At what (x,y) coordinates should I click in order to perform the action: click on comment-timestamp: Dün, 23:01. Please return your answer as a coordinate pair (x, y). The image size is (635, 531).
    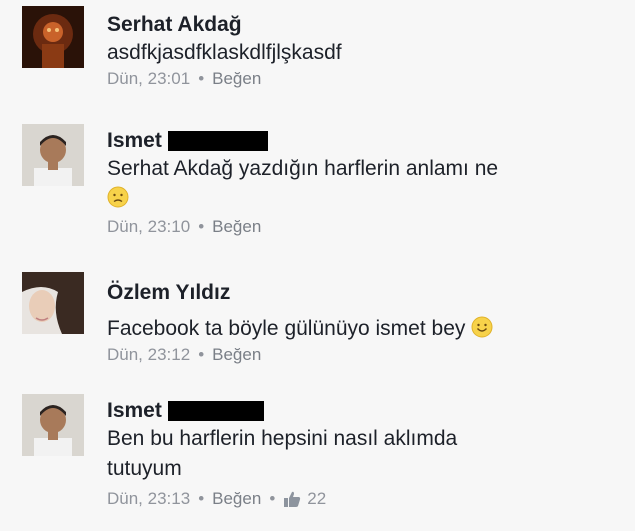
    Looking at the image, I should click on (148, 79).